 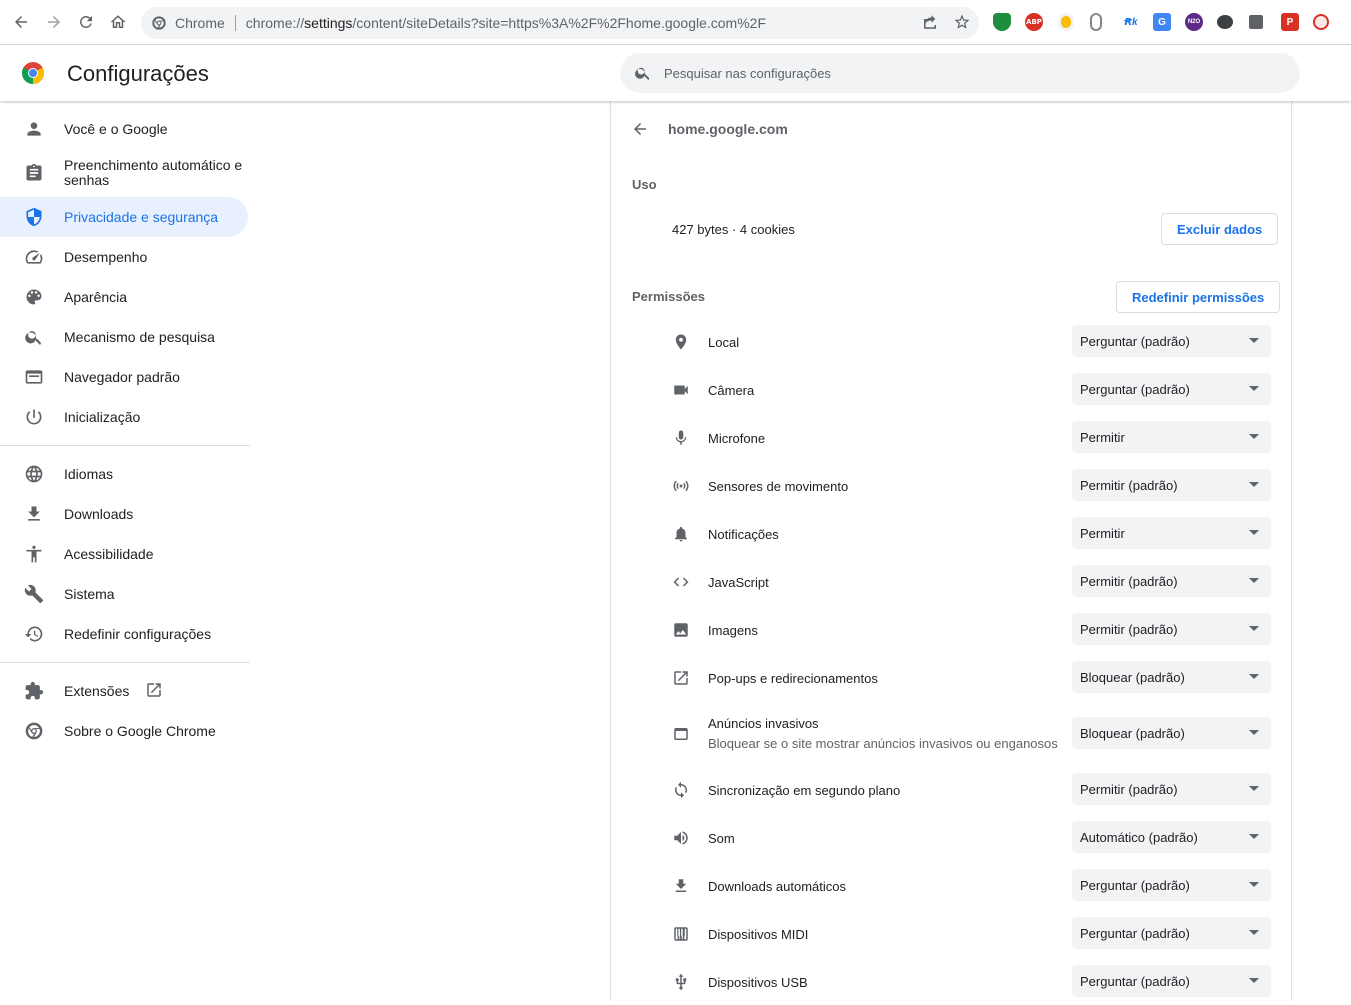 I want to click on reset-permissions-button: Redefinir permissões, so click(x=1198, y=297).